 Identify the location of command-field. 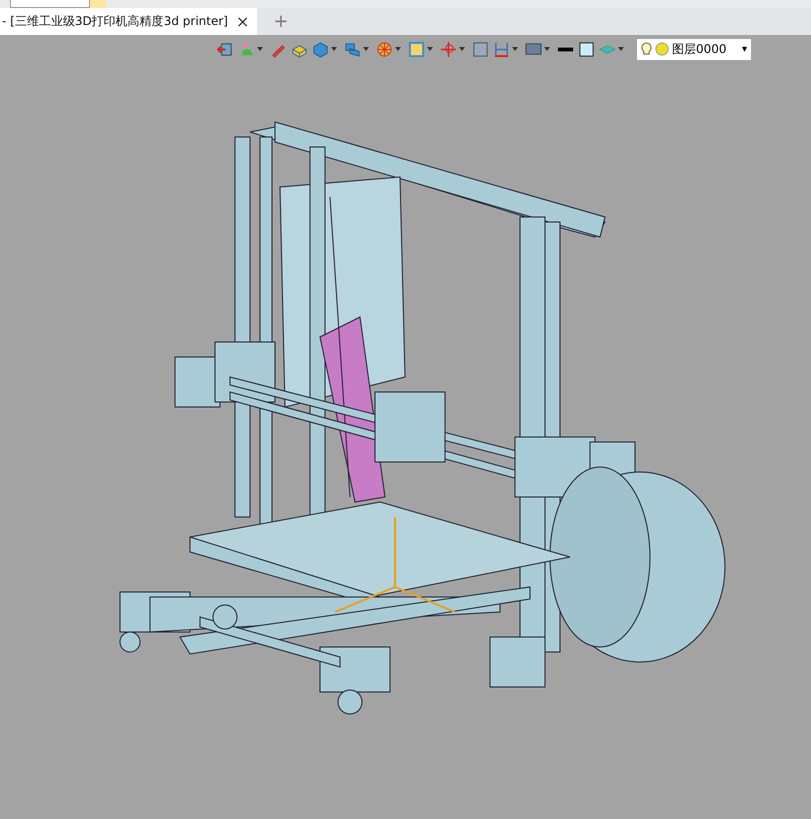
(50, 4).